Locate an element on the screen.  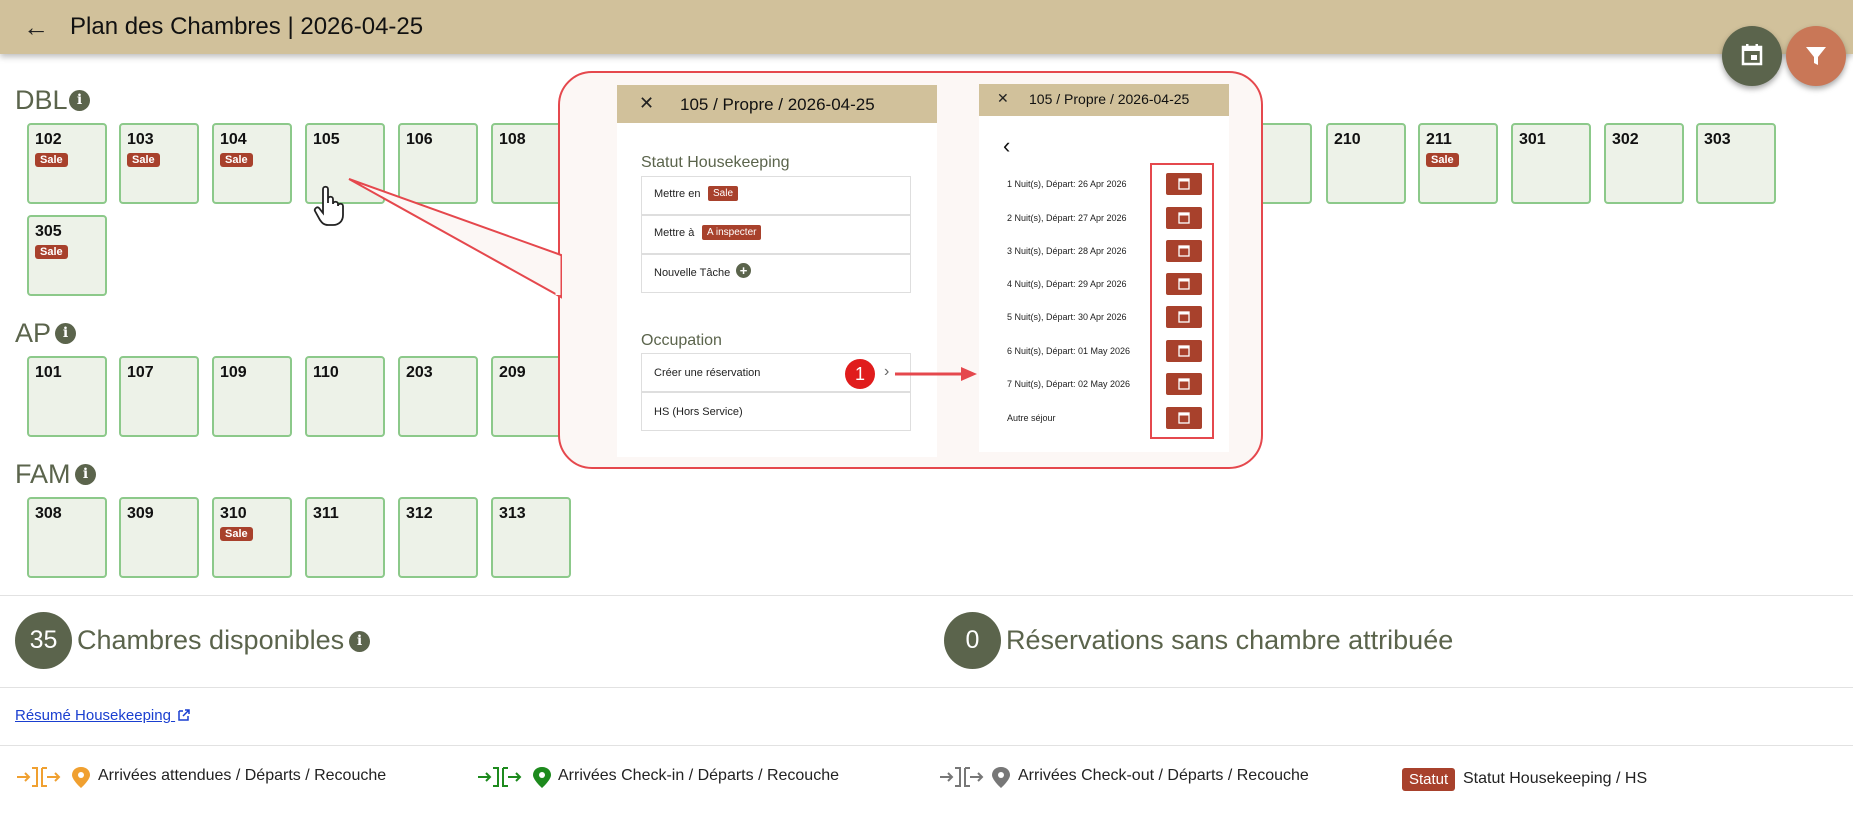
room-tile-210: 210 is located at coordinates (1366, 163).